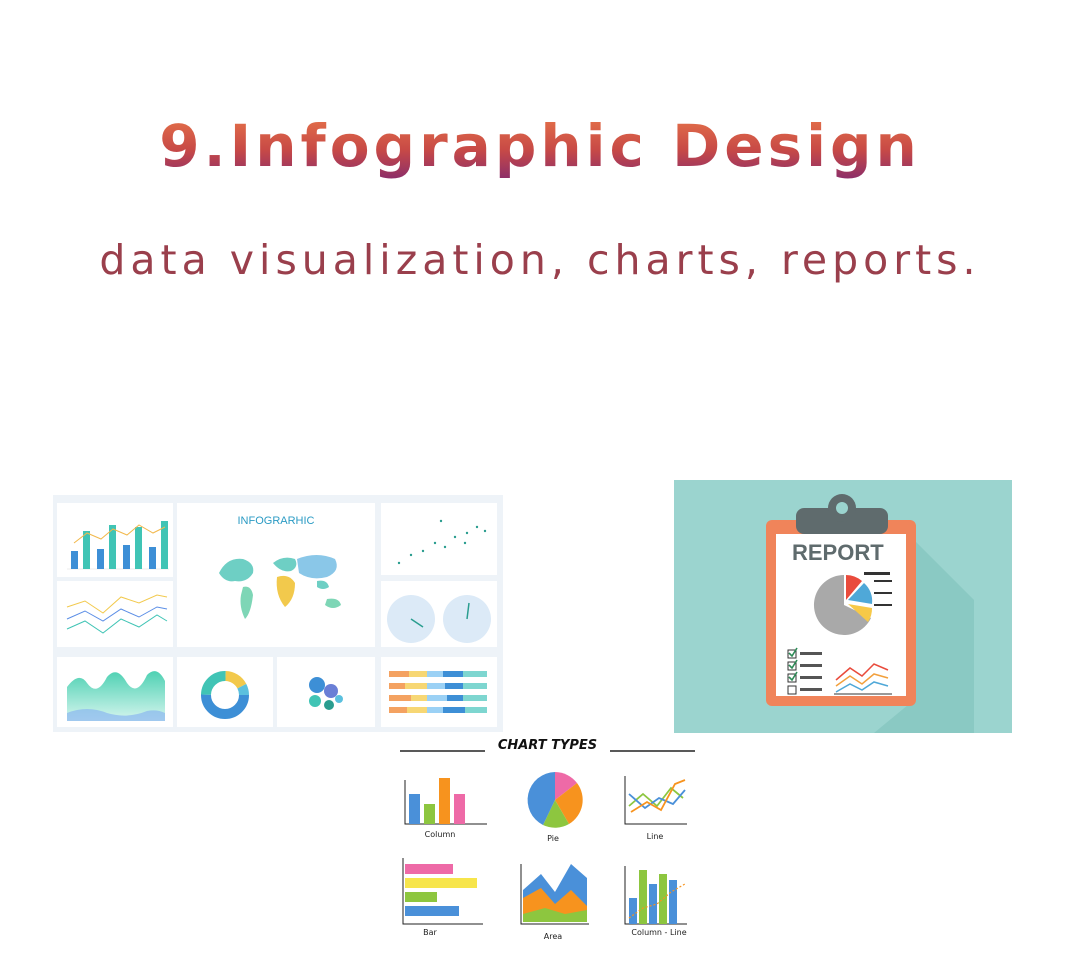 The image size is (1080, 969). I want to click on dashboard-column-panel, so click(115, 540).